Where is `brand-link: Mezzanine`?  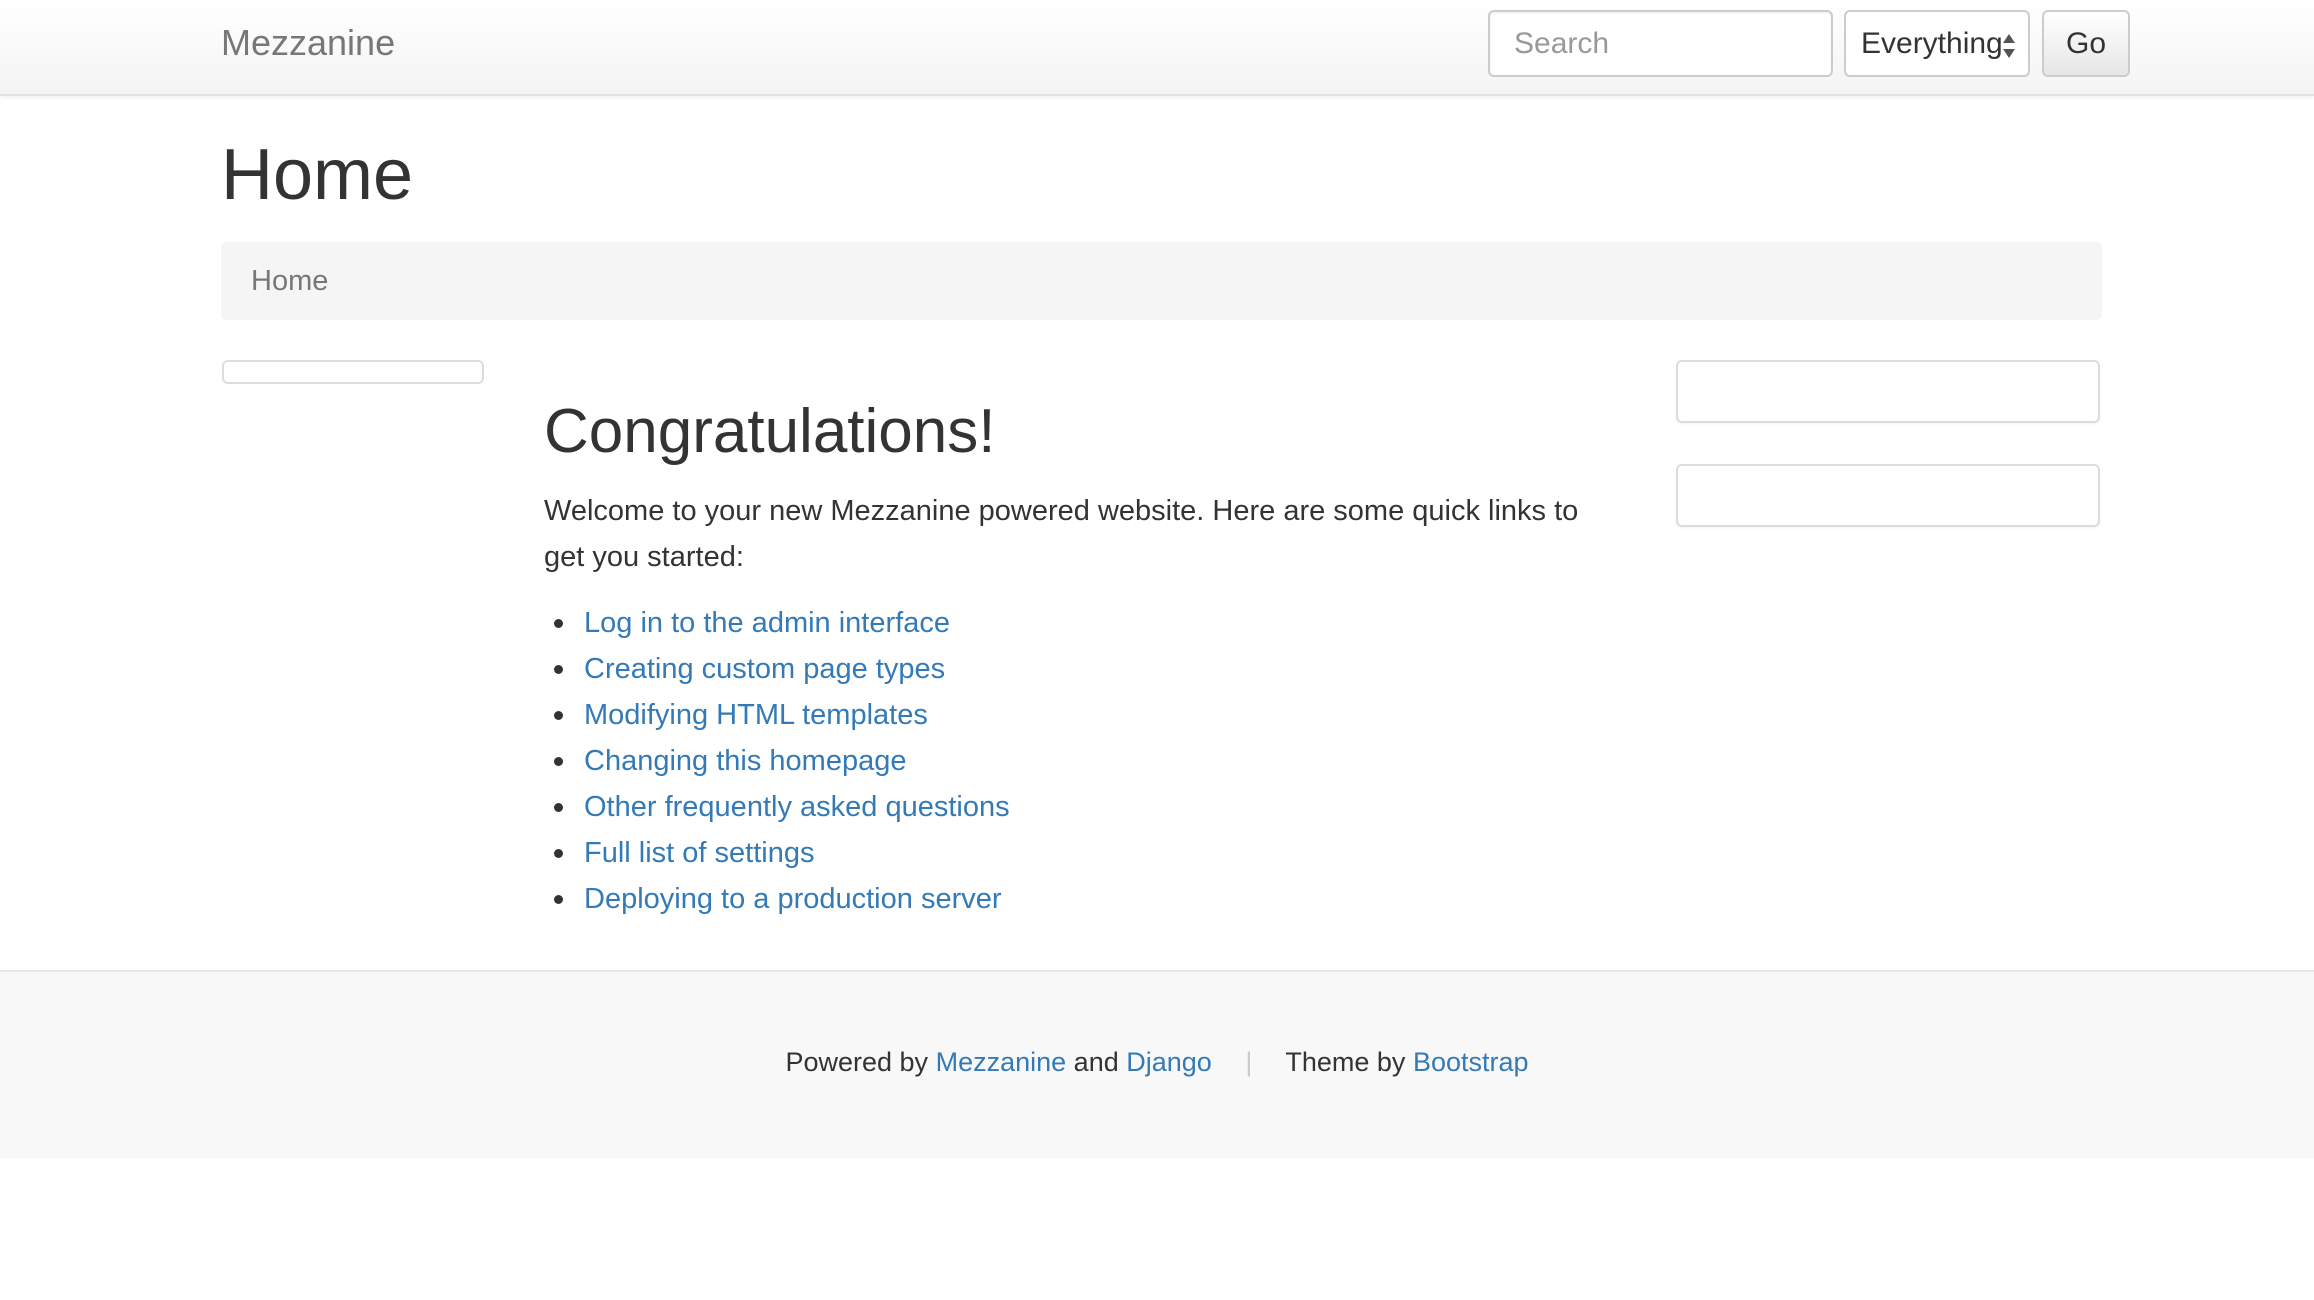
brand-link: Mezzanine is located at coordinates (308, 43).